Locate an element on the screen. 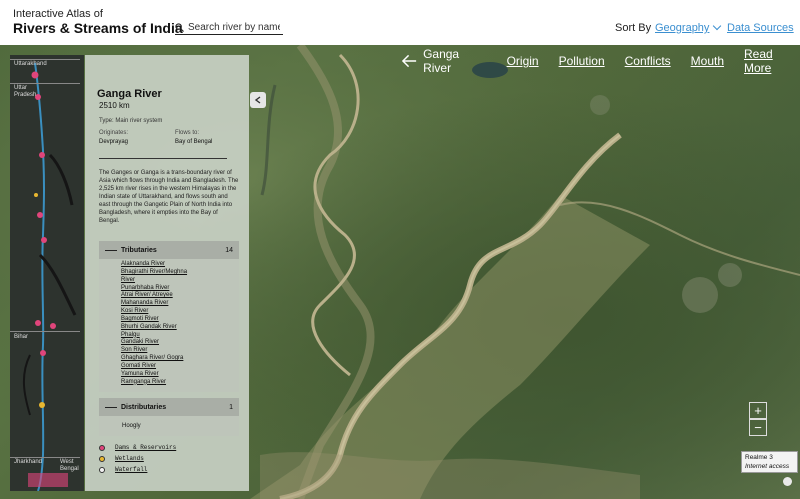  river-course-map is located at coordinates (47, 273).